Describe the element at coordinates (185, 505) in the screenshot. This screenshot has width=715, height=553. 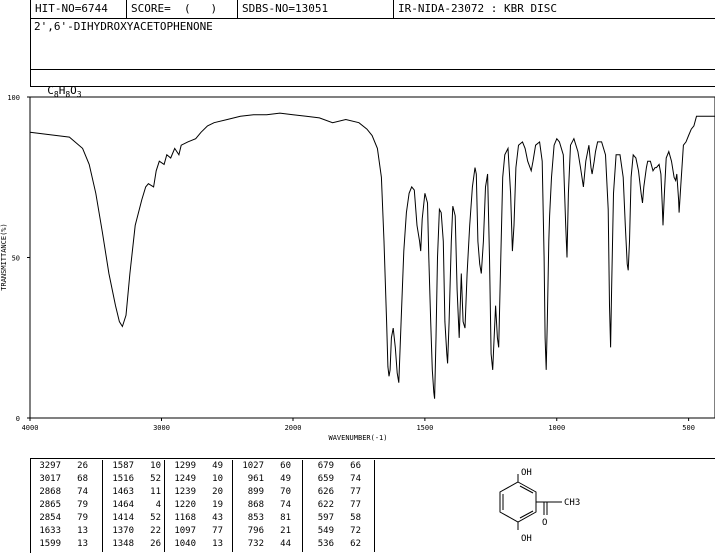
I see `peak-wavenumber: 1220` at that location.